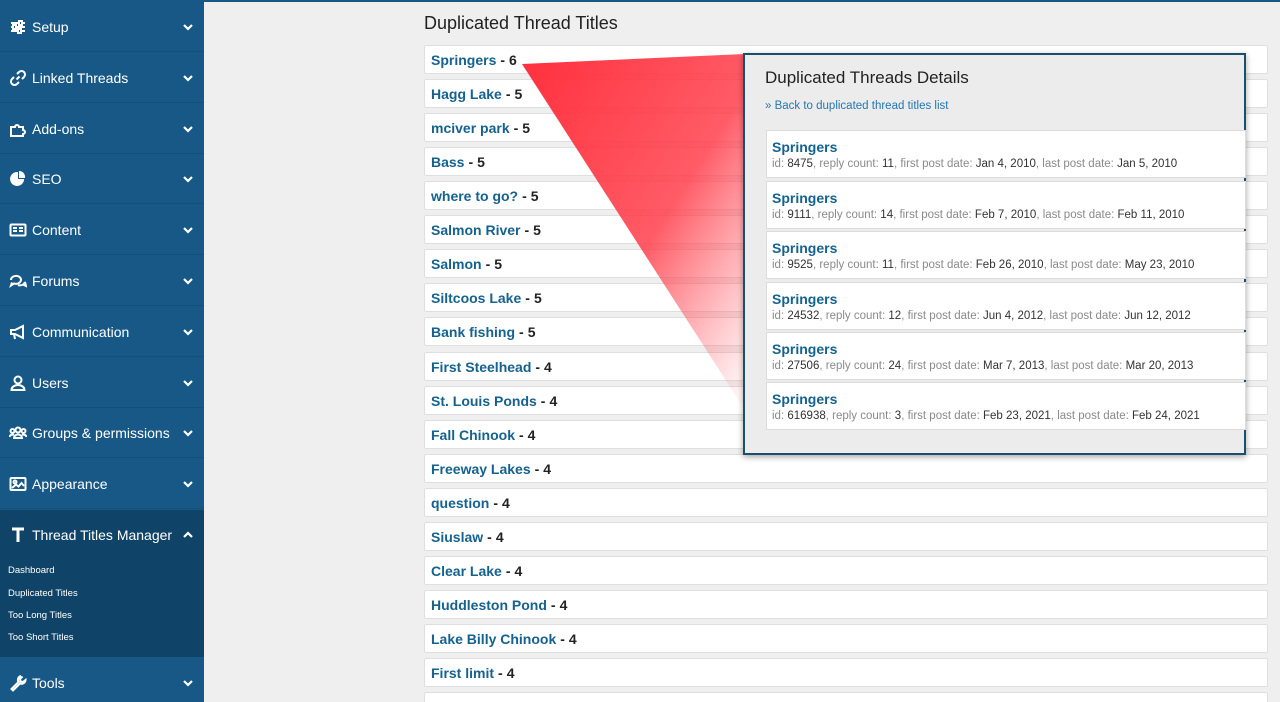  I want to click on thread-title-link: Salmon, so click(456, 264).